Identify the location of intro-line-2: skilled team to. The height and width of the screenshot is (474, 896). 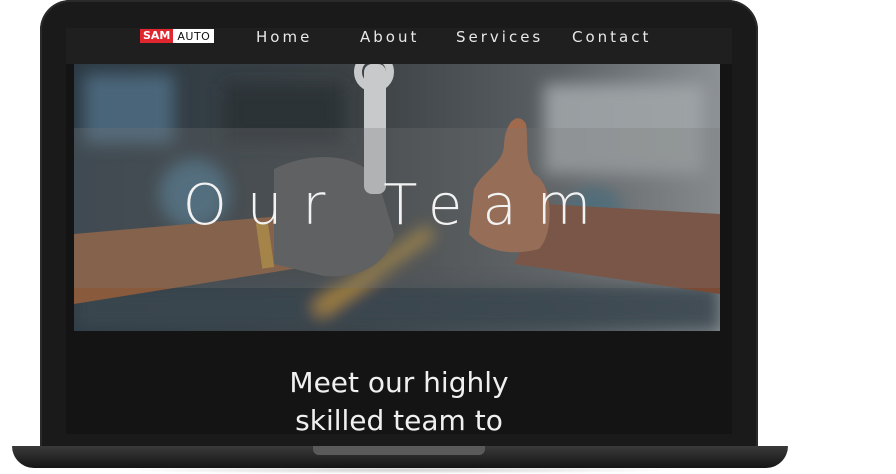
(399, 419).